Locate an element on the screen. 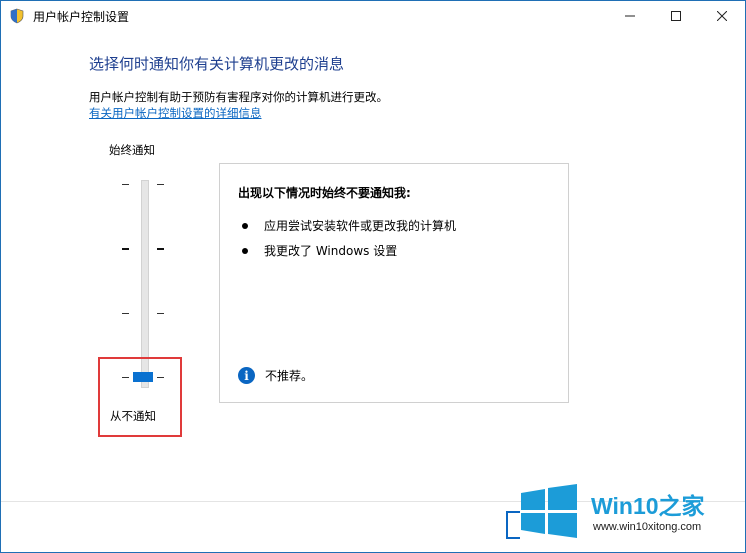 Image resolution: width=746 pixels, height=553 pixels. page-heading: 选择何时通知你有关计算机更改的消息 is located at coordinates (217, 64).